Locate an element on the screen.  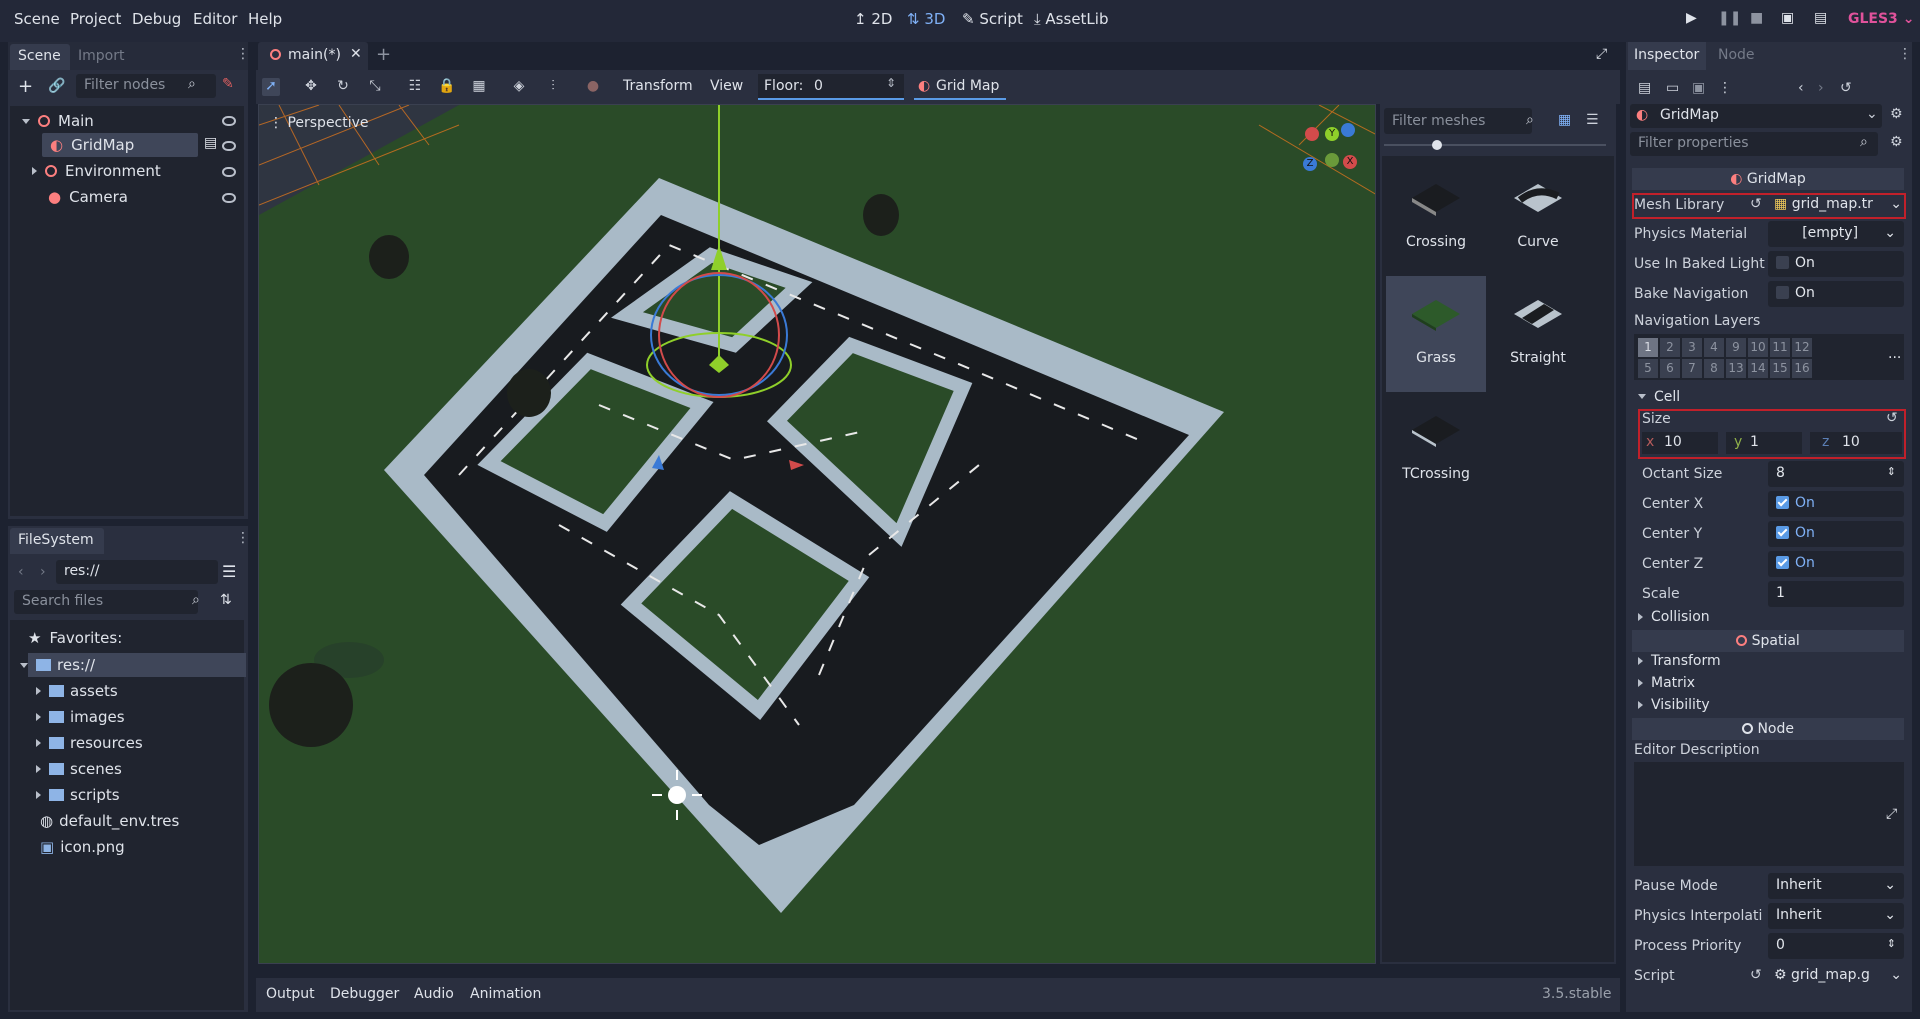
forward-icon: › is located at coordinates (43, 572).